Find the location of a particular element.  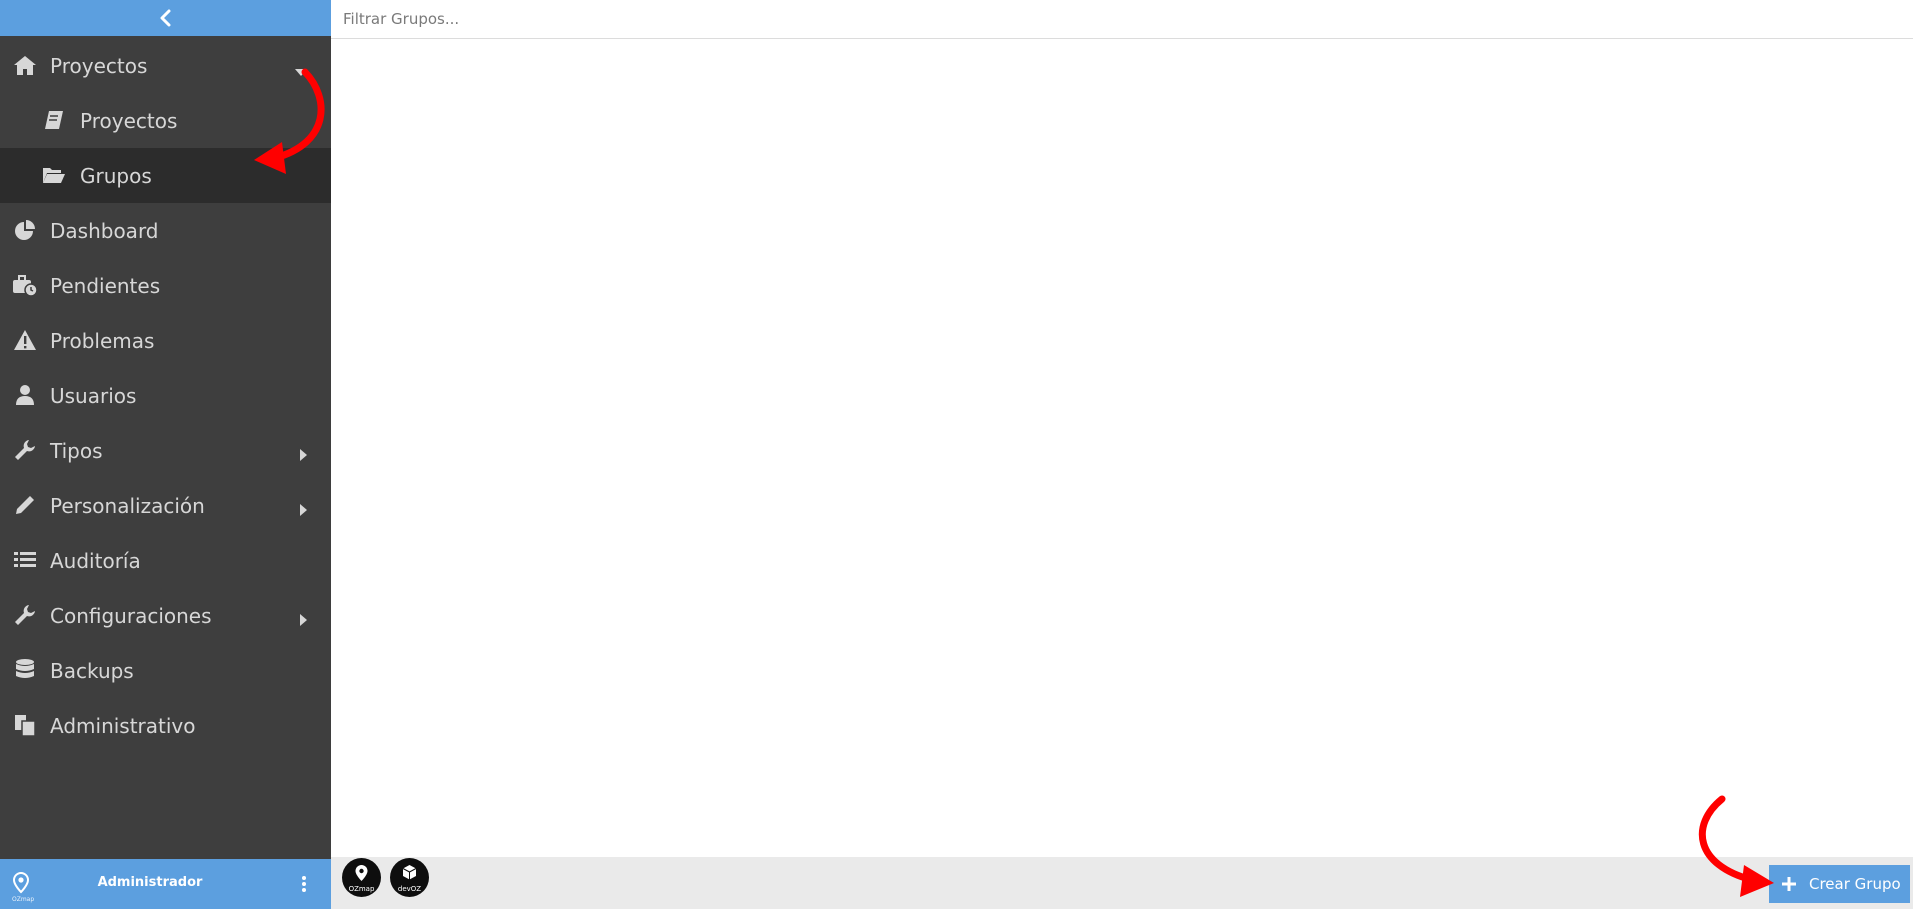

pencil-icon is located at coordinates (25, 505).